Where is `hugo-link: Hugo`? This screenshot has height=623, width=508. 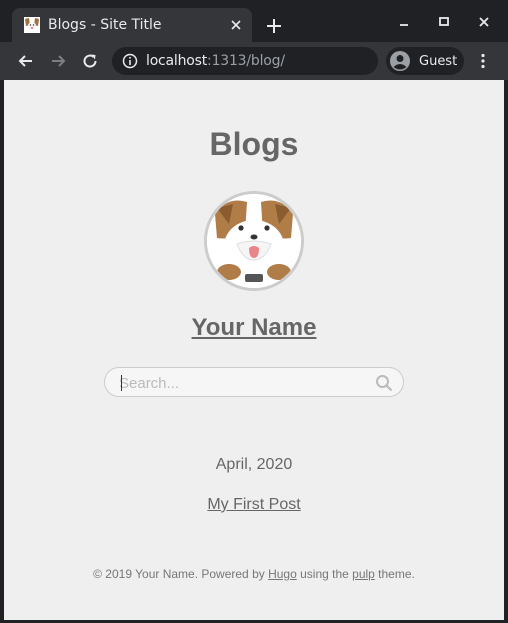
hugo-link: Hugo is located at coordinates (282, 574).